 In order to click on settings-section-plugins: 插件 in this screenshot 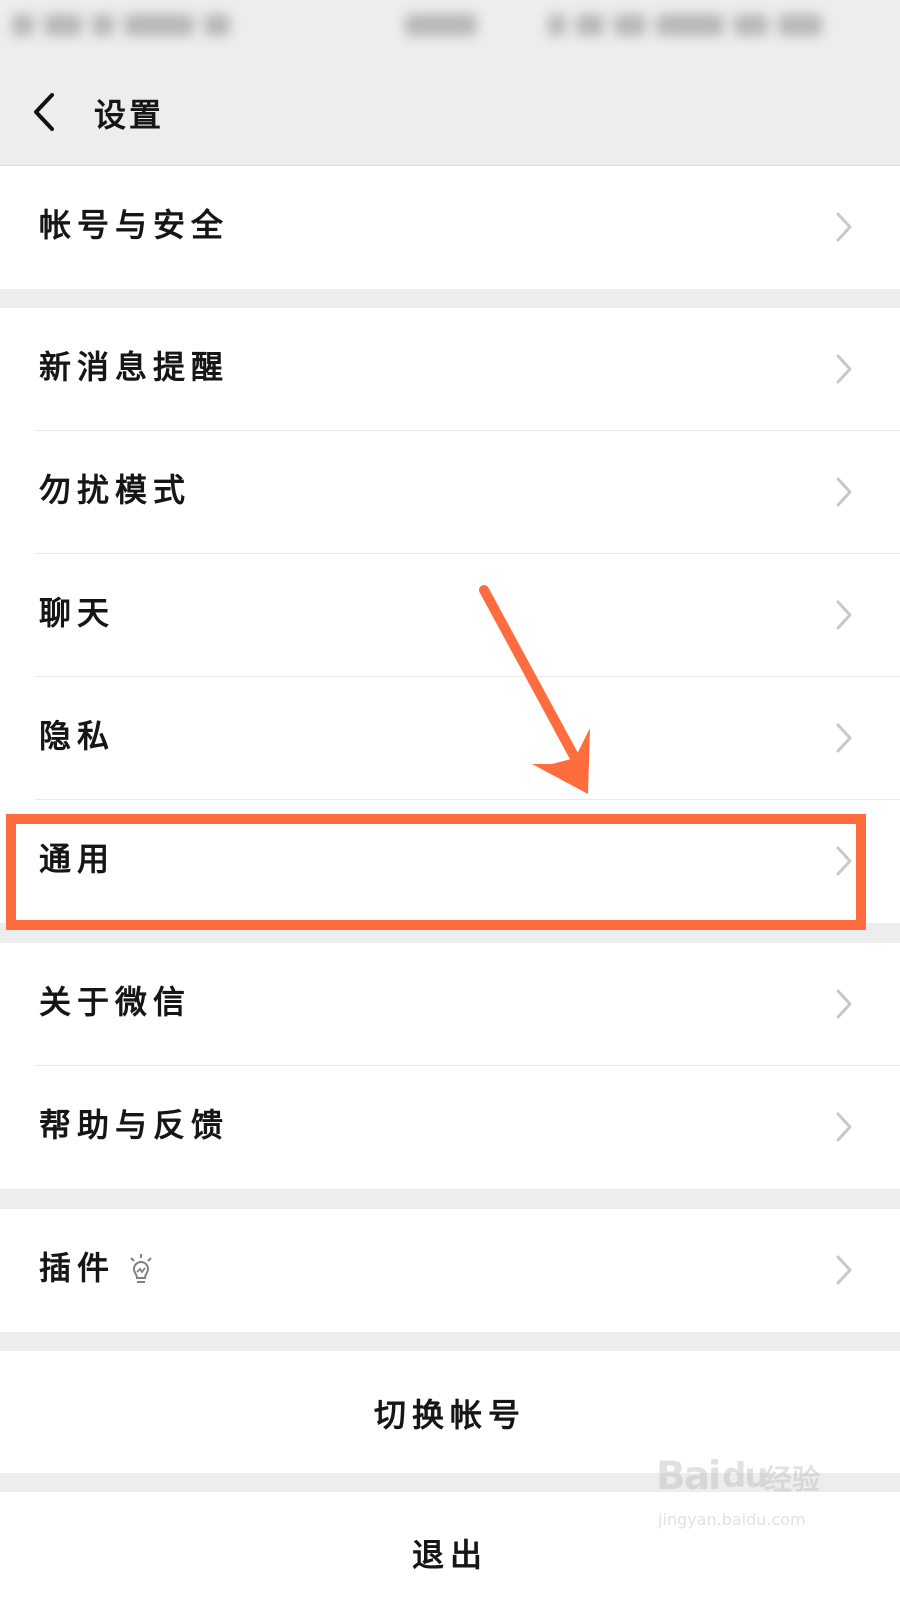, I will do `click(450, 1270)`.